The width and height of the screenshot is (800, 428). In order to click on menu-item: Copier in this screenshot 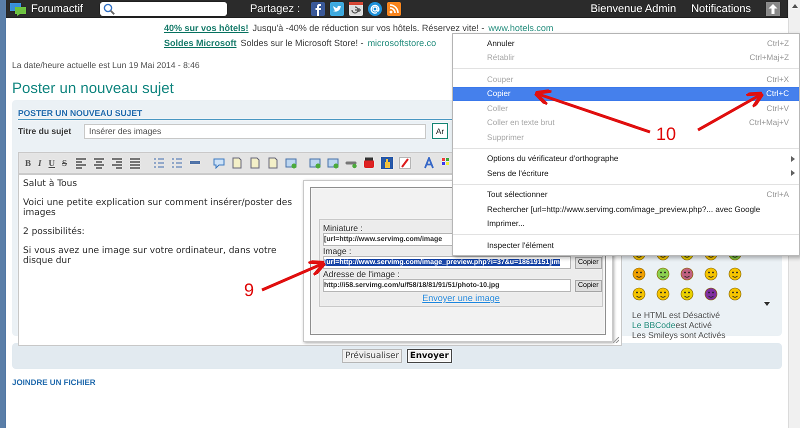, I will do `click(499, 93)`.